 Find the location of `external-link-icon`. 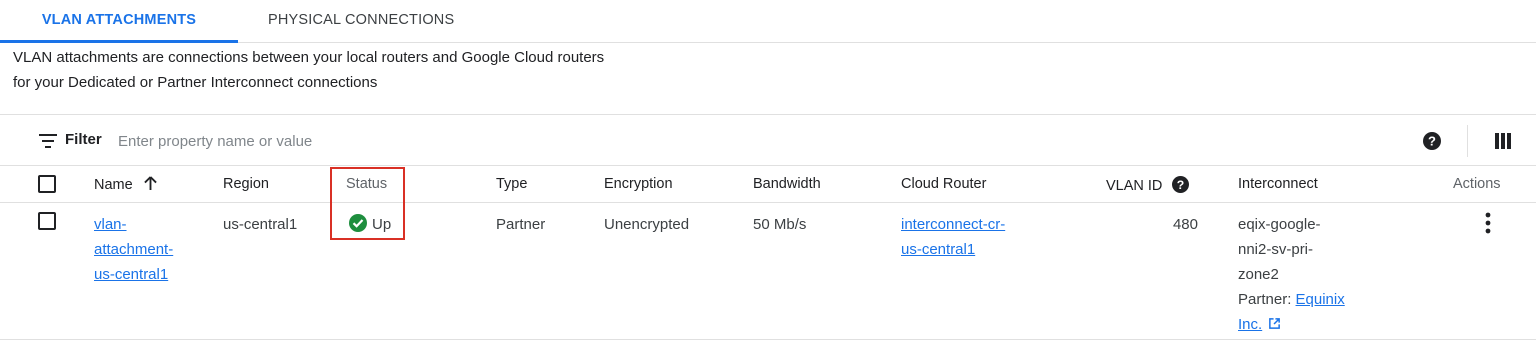

external-link-icon is located at coordinates (1274, 323).